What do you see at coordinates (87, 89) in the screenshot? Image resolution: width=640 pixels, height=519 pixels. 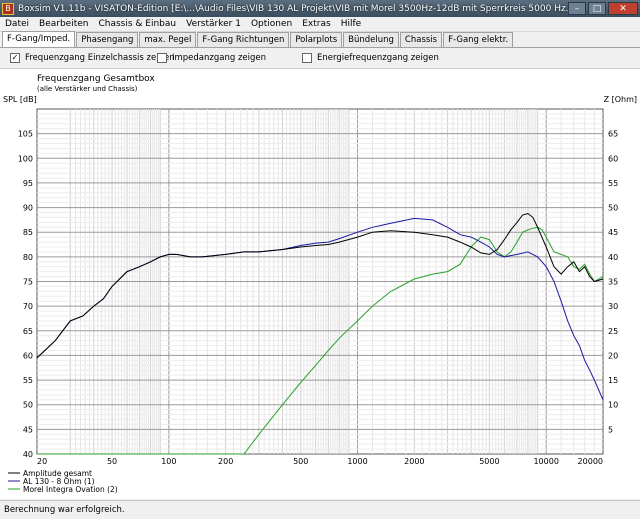 I see `chart-subtitle: (alle Verstärker und Chassis)` at bounding box center [87, 89].